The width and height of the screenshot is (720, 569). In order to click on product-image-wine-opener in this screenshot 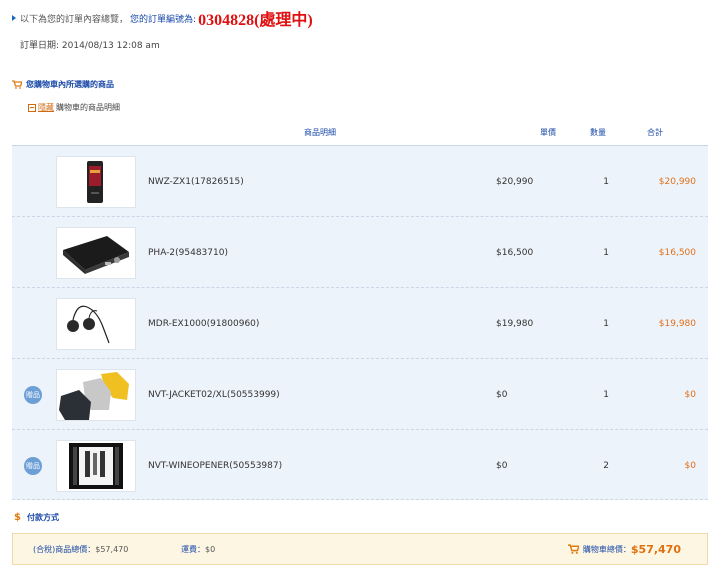, I will do `click(96, 466)`.